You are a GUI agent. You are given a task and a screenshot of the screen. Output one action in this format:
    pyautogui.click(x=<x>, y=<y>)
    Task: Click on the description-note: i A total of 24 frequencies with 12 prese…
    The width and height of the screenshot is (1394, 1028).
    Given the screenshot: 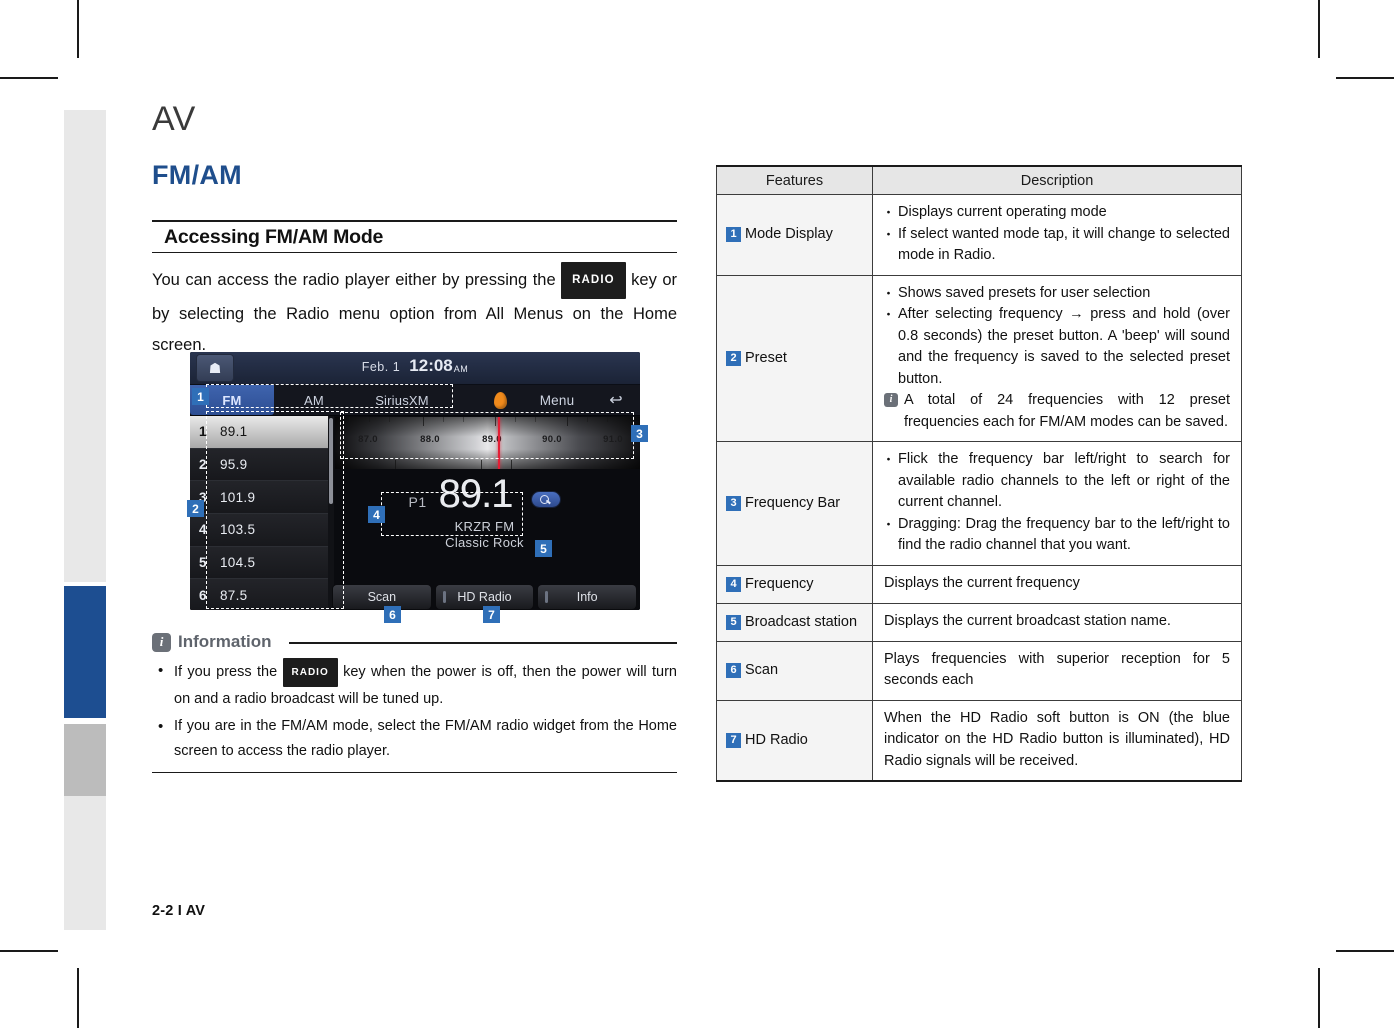 What is the action you would take?
    pyautogui.click(x=1057, y=411)
    